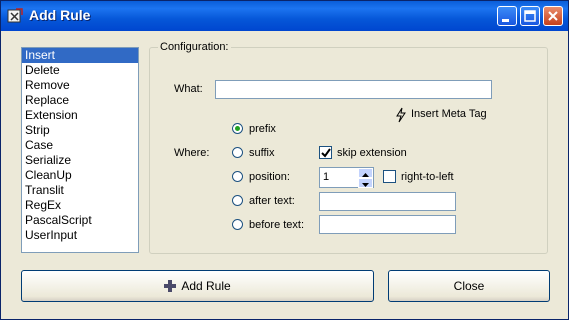  I want to click on app-icon, so click(15, 15).